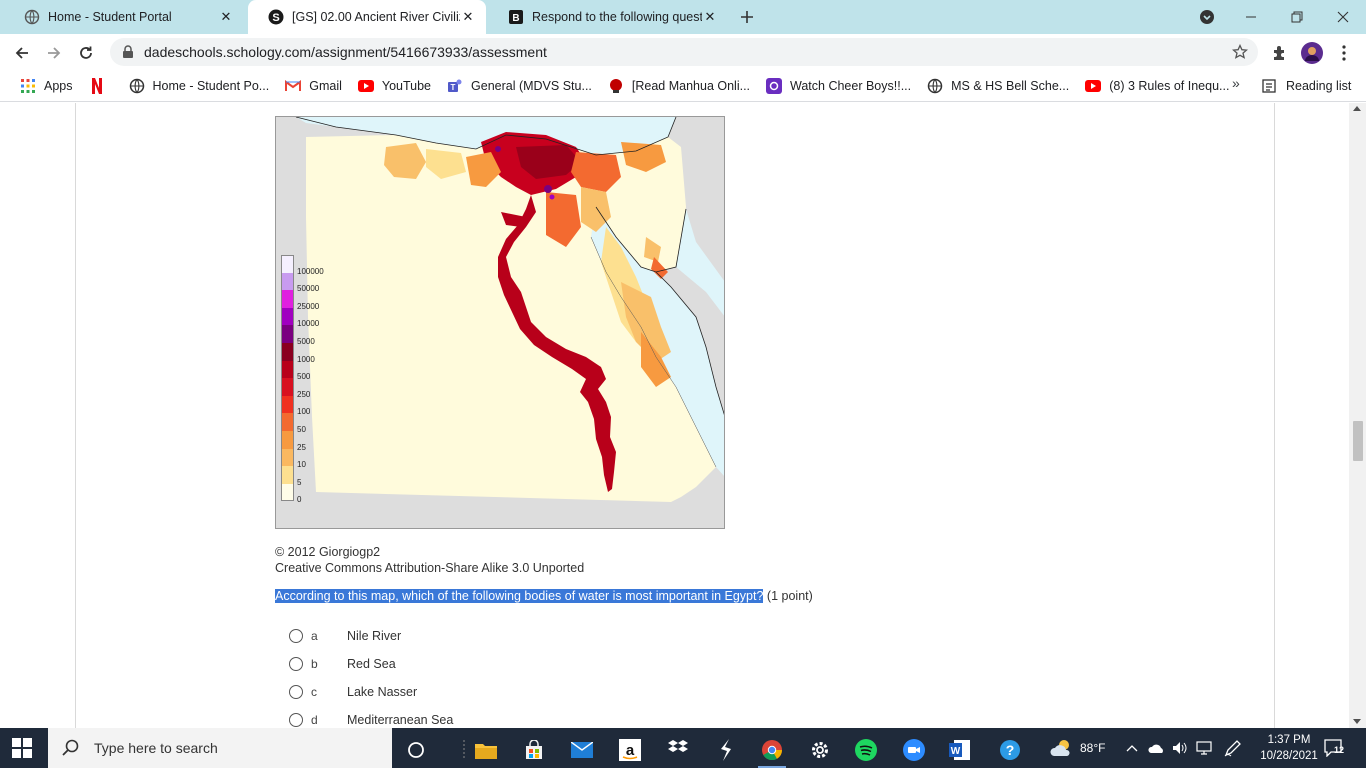  I want to click on search-icon, so click(72, 748).